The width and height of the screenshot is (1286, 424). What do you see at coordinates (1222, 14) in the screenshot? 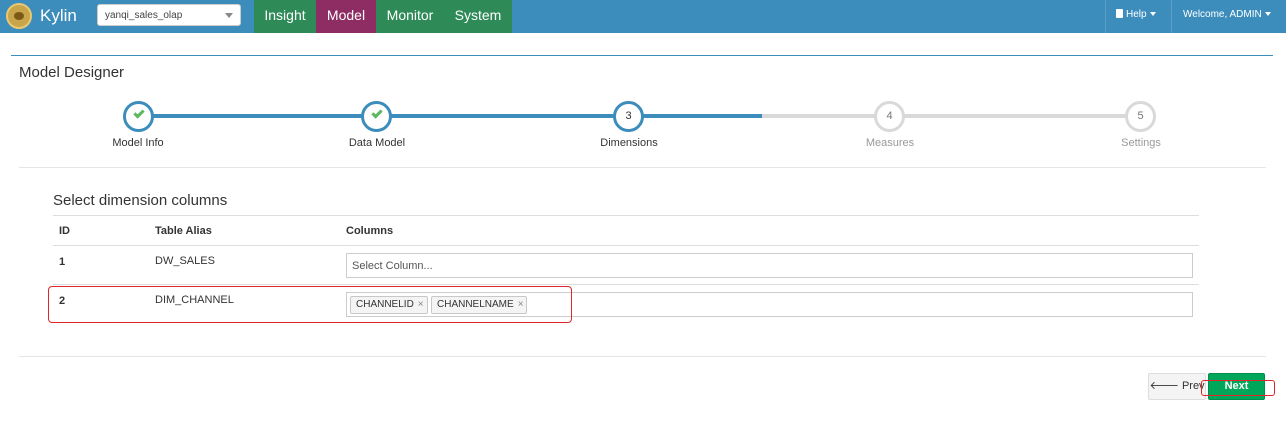
I see `welcome-label: Welcome, ADMIN` at bounding box center [1222, 14].